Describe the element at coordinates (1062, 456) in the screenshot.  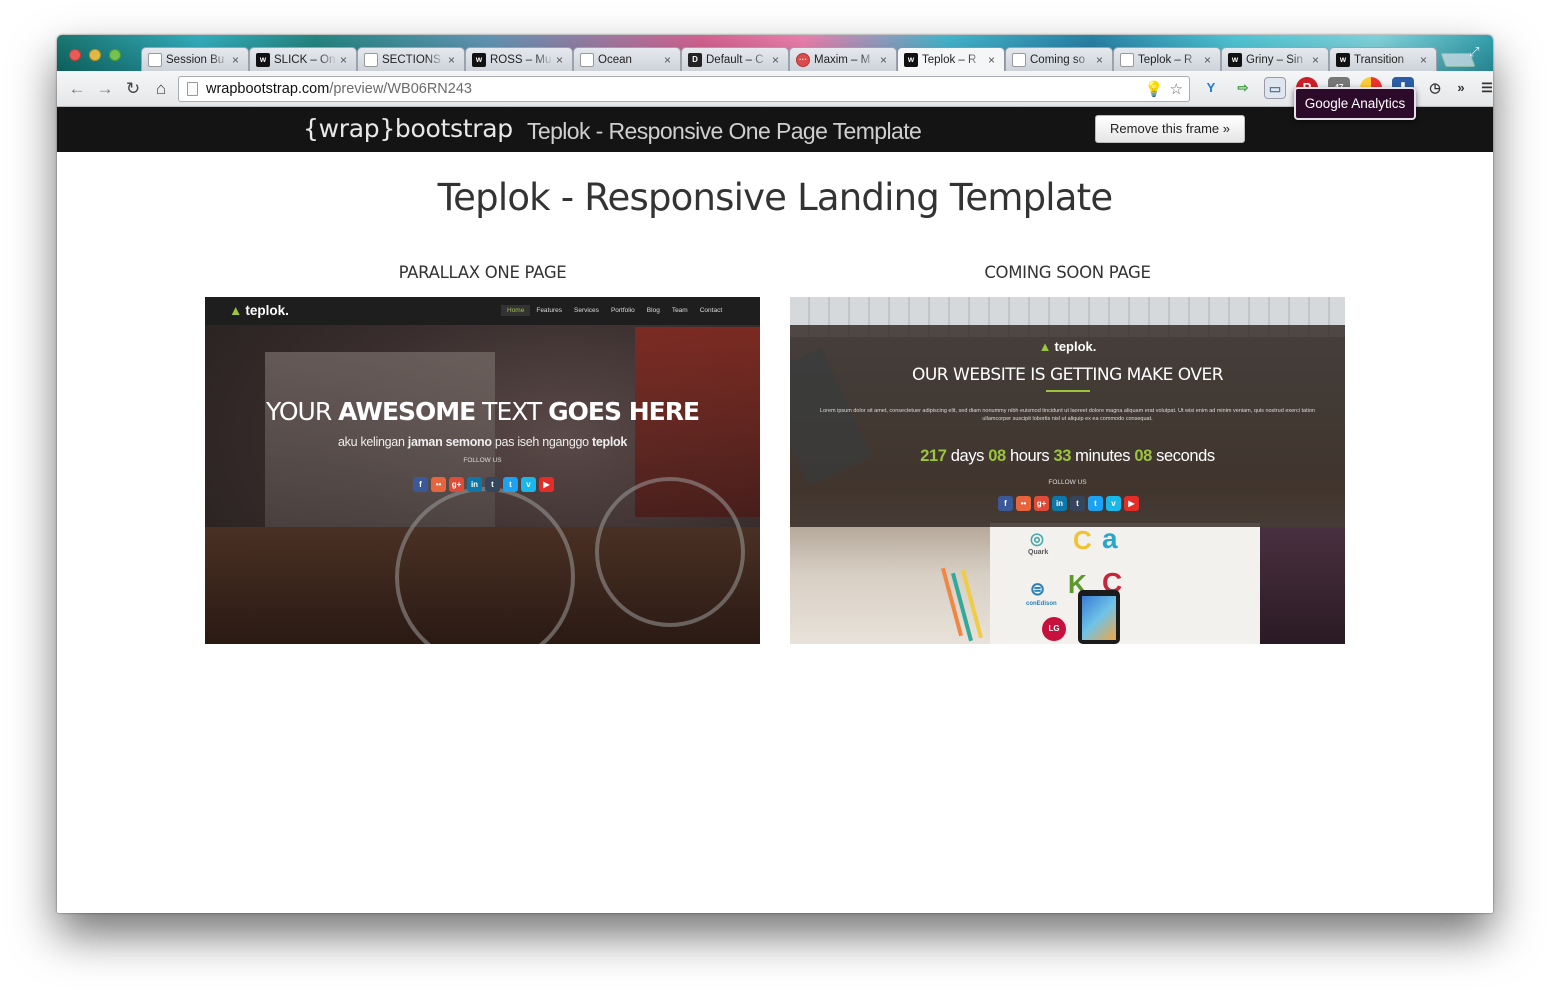
I see `countdown-minutes: 33` at that location.